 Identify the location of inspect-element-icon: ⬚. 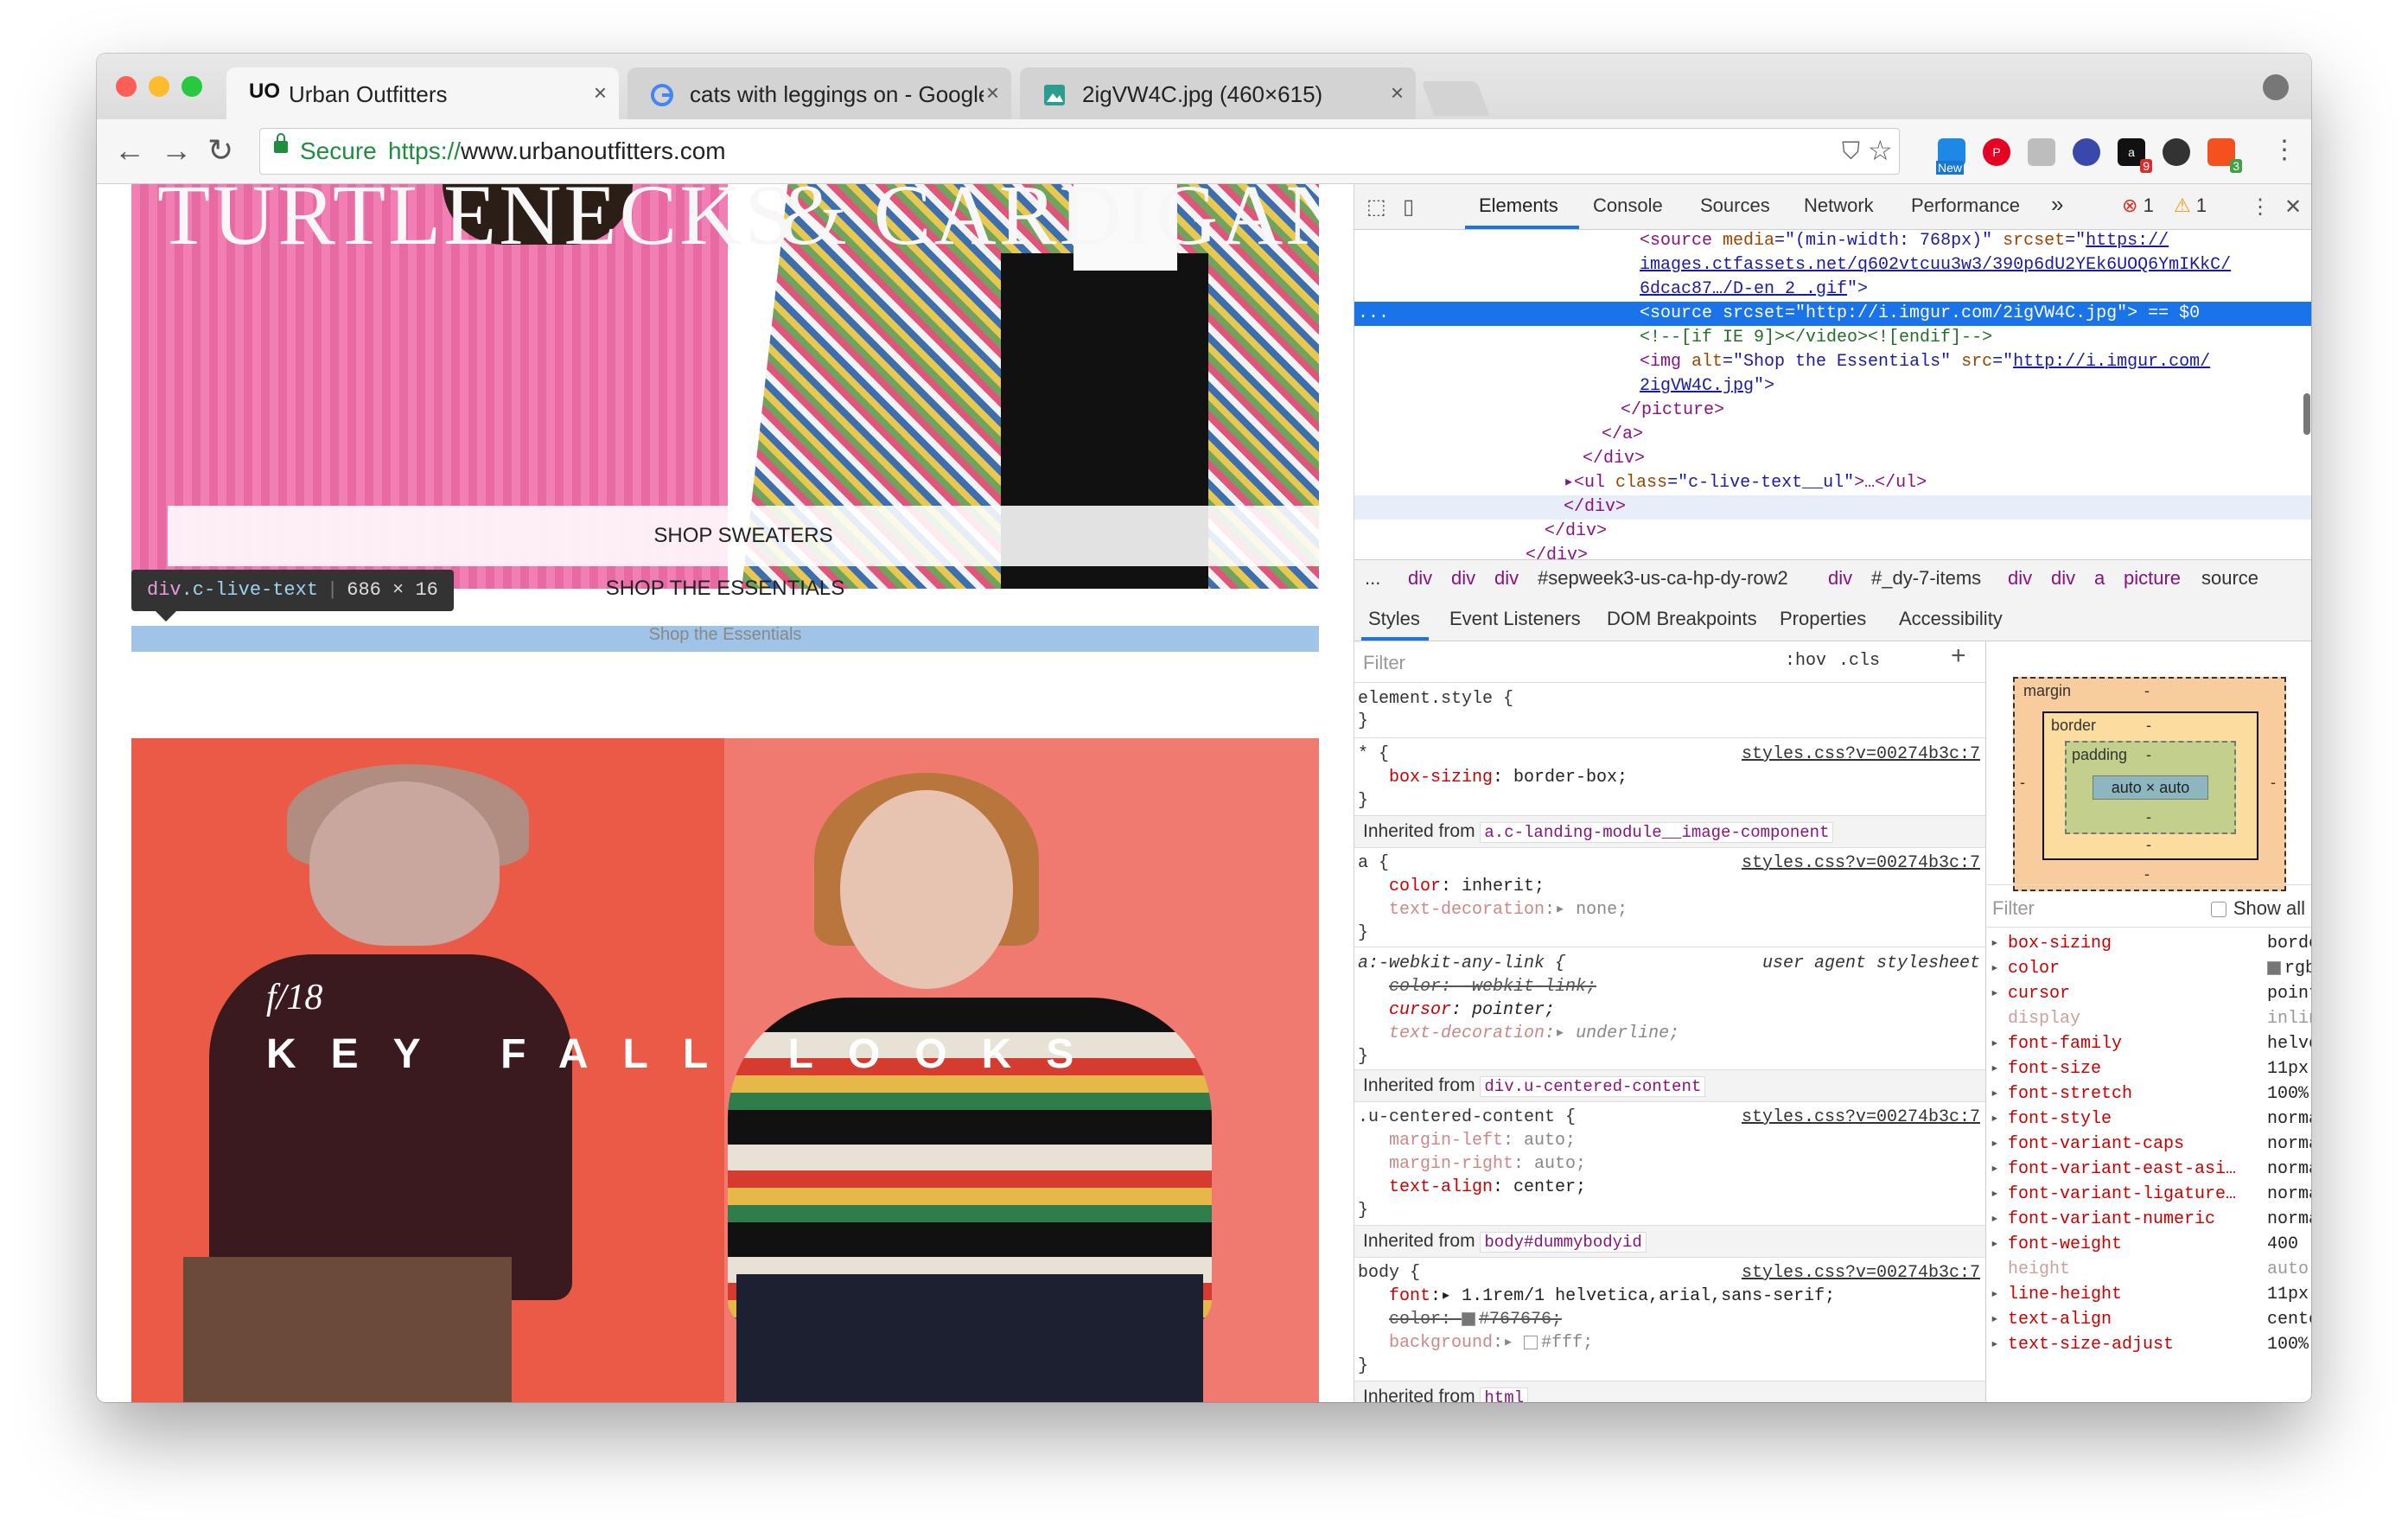
(1376, 207).